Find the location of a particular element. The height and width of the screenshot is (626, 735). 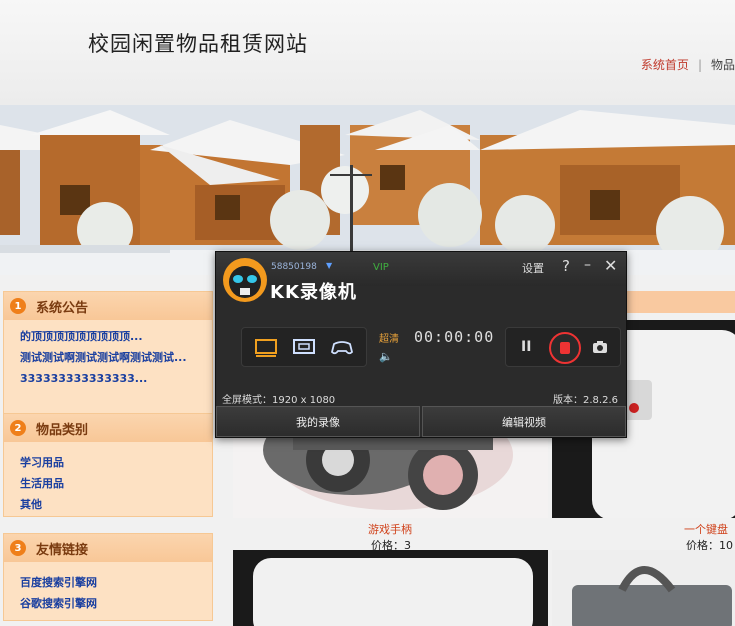

links-title: 友情链接 is located at coordinates (62, 550).